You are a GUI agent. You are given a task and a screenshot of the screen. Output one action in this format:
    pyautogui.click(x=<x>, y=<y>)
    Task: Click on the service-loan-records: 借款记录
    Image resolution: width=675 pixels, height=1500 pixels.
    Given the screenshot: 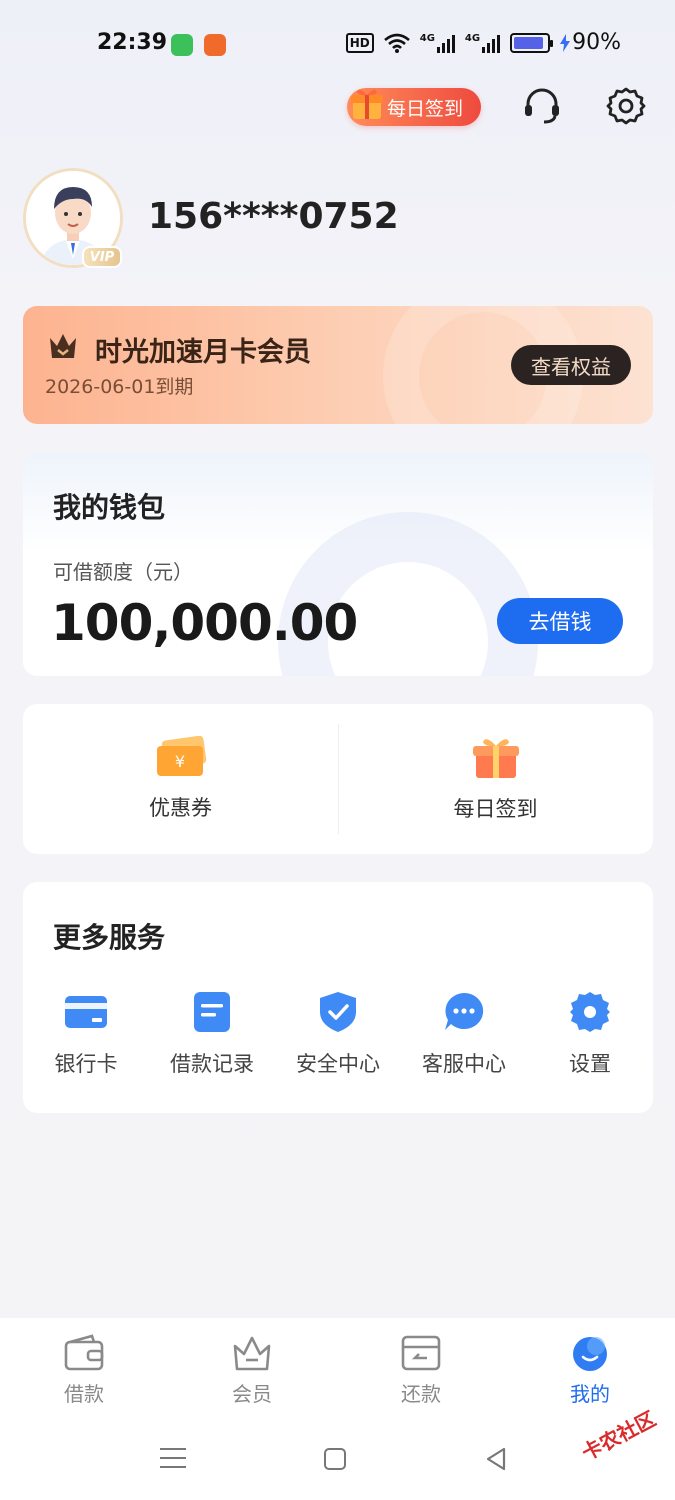 What is the action you would take?
    pyautogui.click(x=212, y=1034)
    